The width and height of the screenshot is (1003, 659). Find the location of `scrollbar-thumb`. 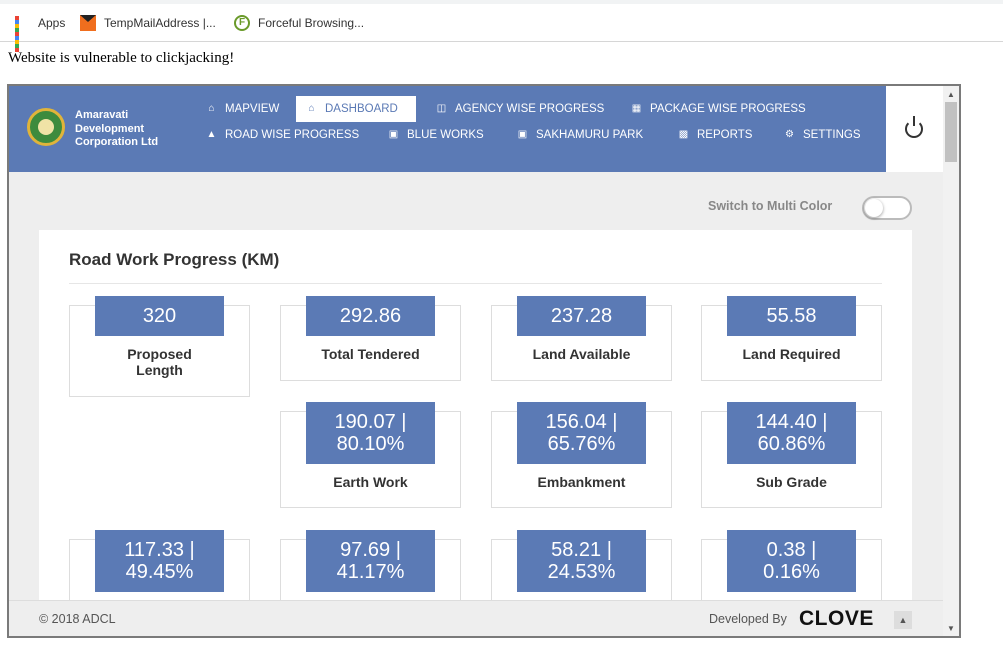

scrollbar-thumb is located at coordinates (951, 132).